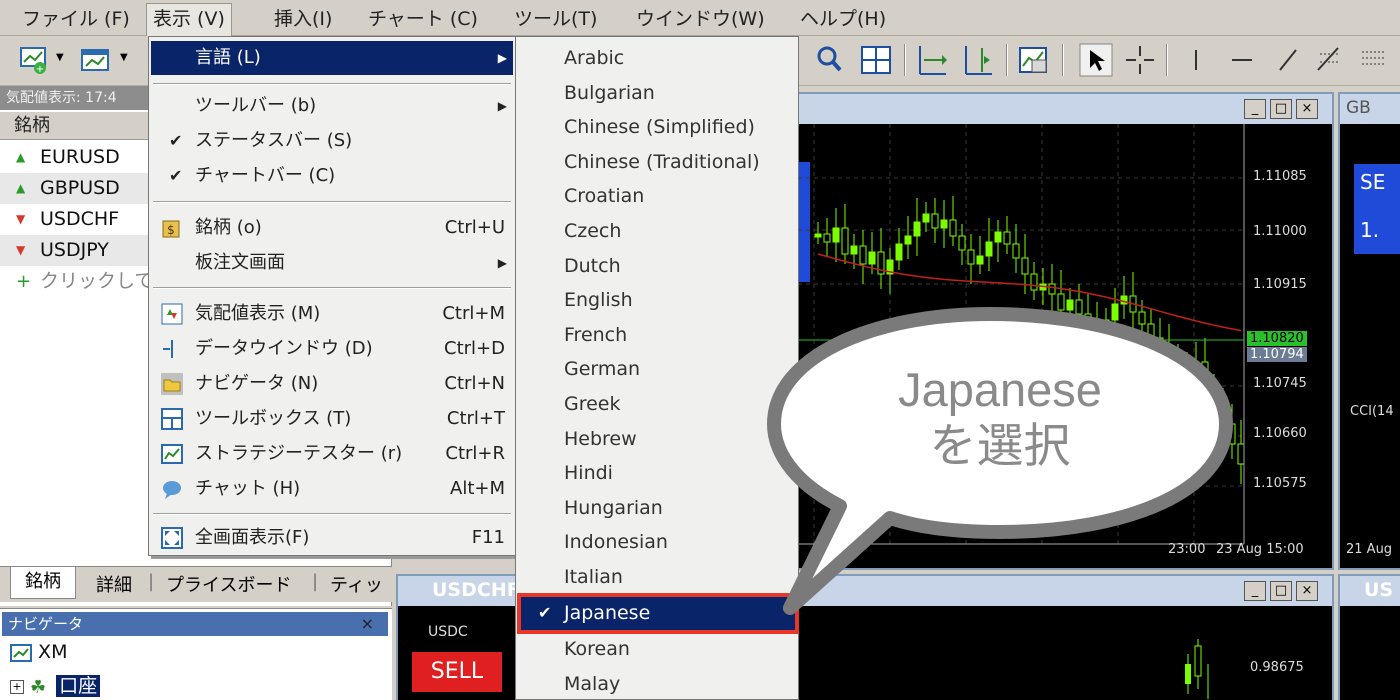 Image resolution: width=1400 pixels, height=700 pixels. What do you see at coordinates (658, 300) in the screenshot?
I see `language-item: English` at bounding box center [658, 300].